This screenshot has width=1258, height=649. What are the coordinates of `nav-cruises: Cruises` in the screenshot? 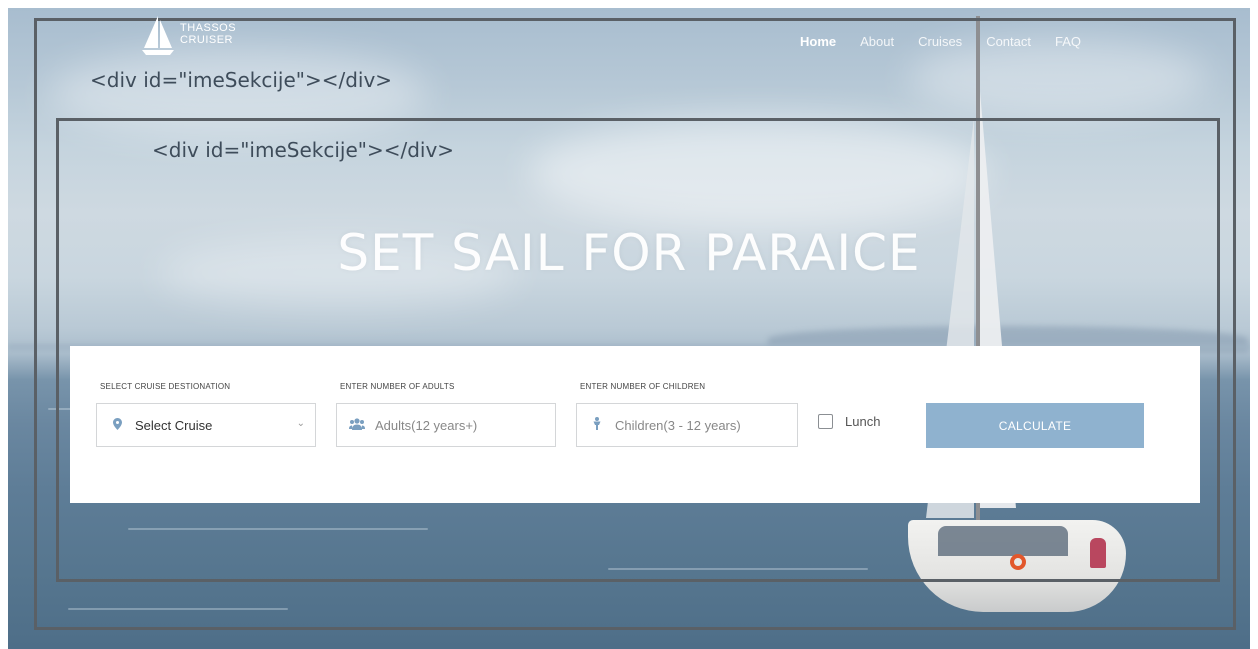 It's located at (940, 41).